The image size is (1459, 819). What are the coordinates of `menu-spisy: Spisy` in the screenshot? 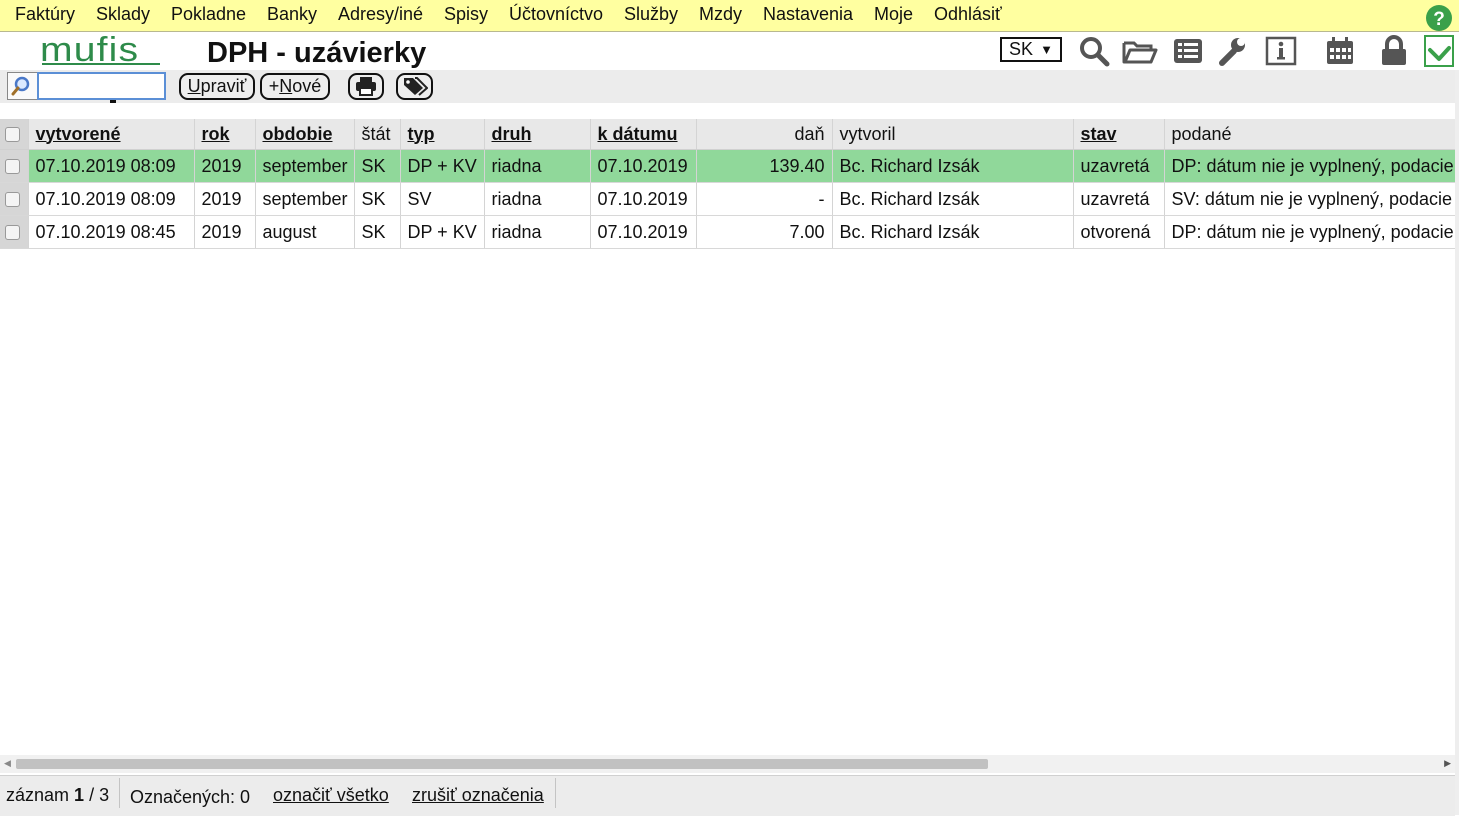 It's located at (466, 14).